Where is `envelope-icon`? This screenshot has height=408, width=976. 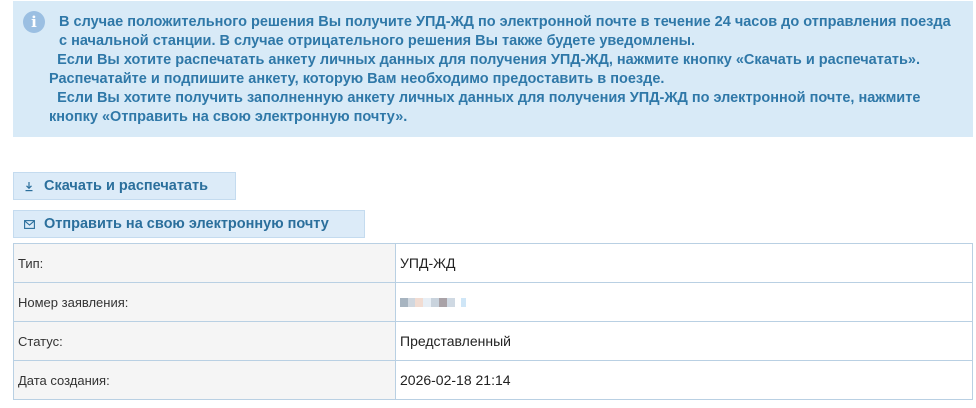
envelope-icon is located at coordinates (29, 224).